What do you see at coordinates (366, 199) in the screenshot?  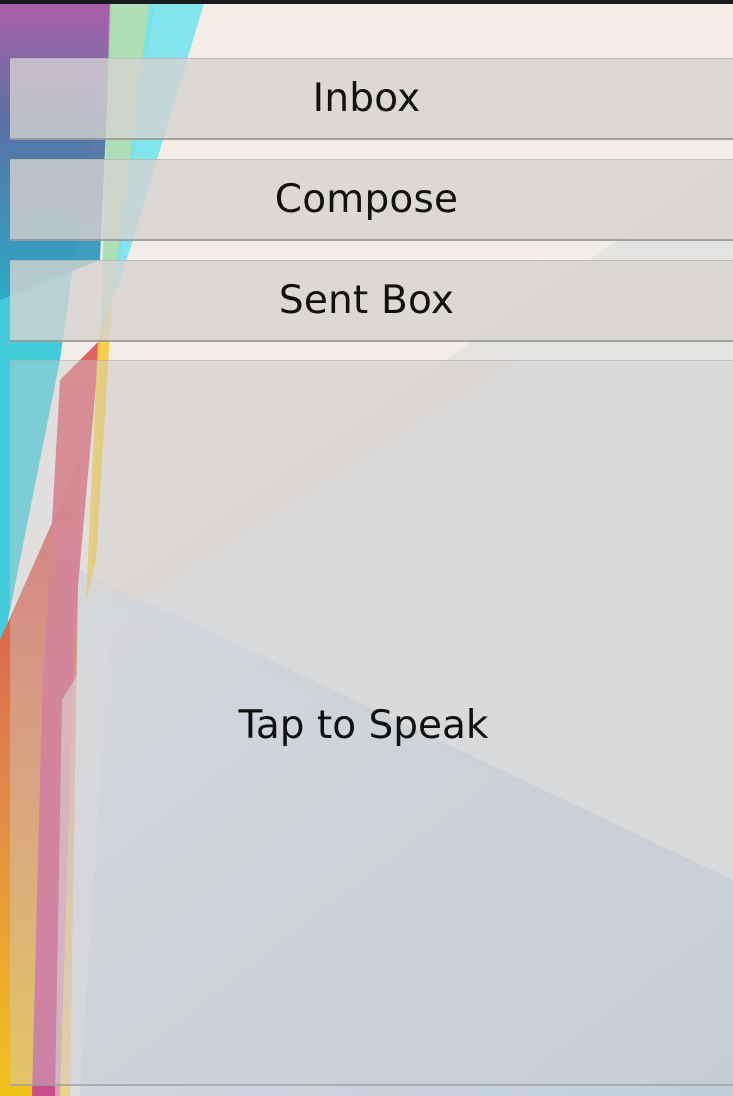 I see `compose-button-label: Compose` at bounding box center [366, 199].